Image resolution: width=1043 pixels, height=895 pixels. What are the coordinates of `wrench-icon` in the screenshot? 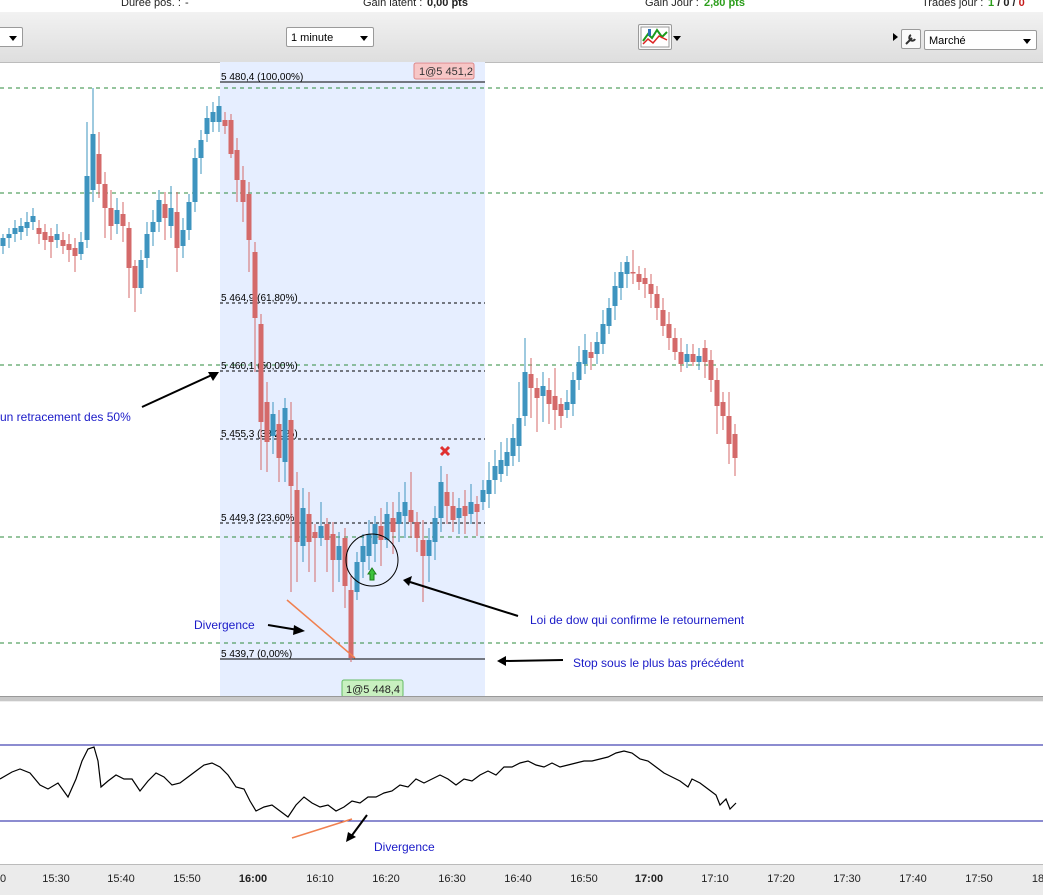 It's located at (910, 39).